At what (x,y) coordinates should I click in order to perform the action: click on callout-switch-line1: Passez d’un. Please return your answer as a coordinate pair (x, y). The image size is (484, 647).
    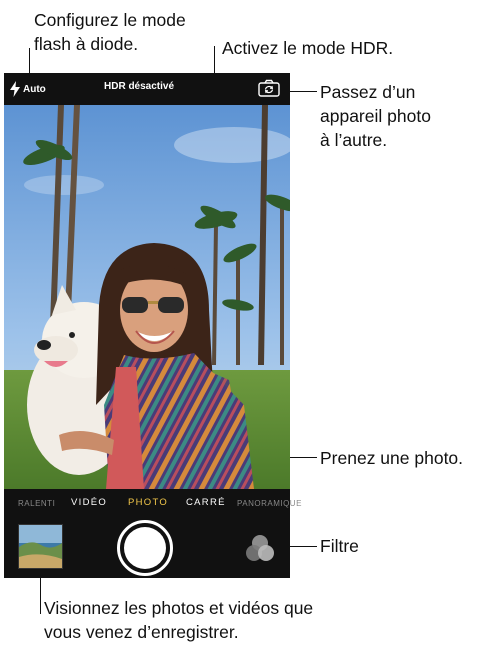
    Looking at the image, I should click on (368, 92).